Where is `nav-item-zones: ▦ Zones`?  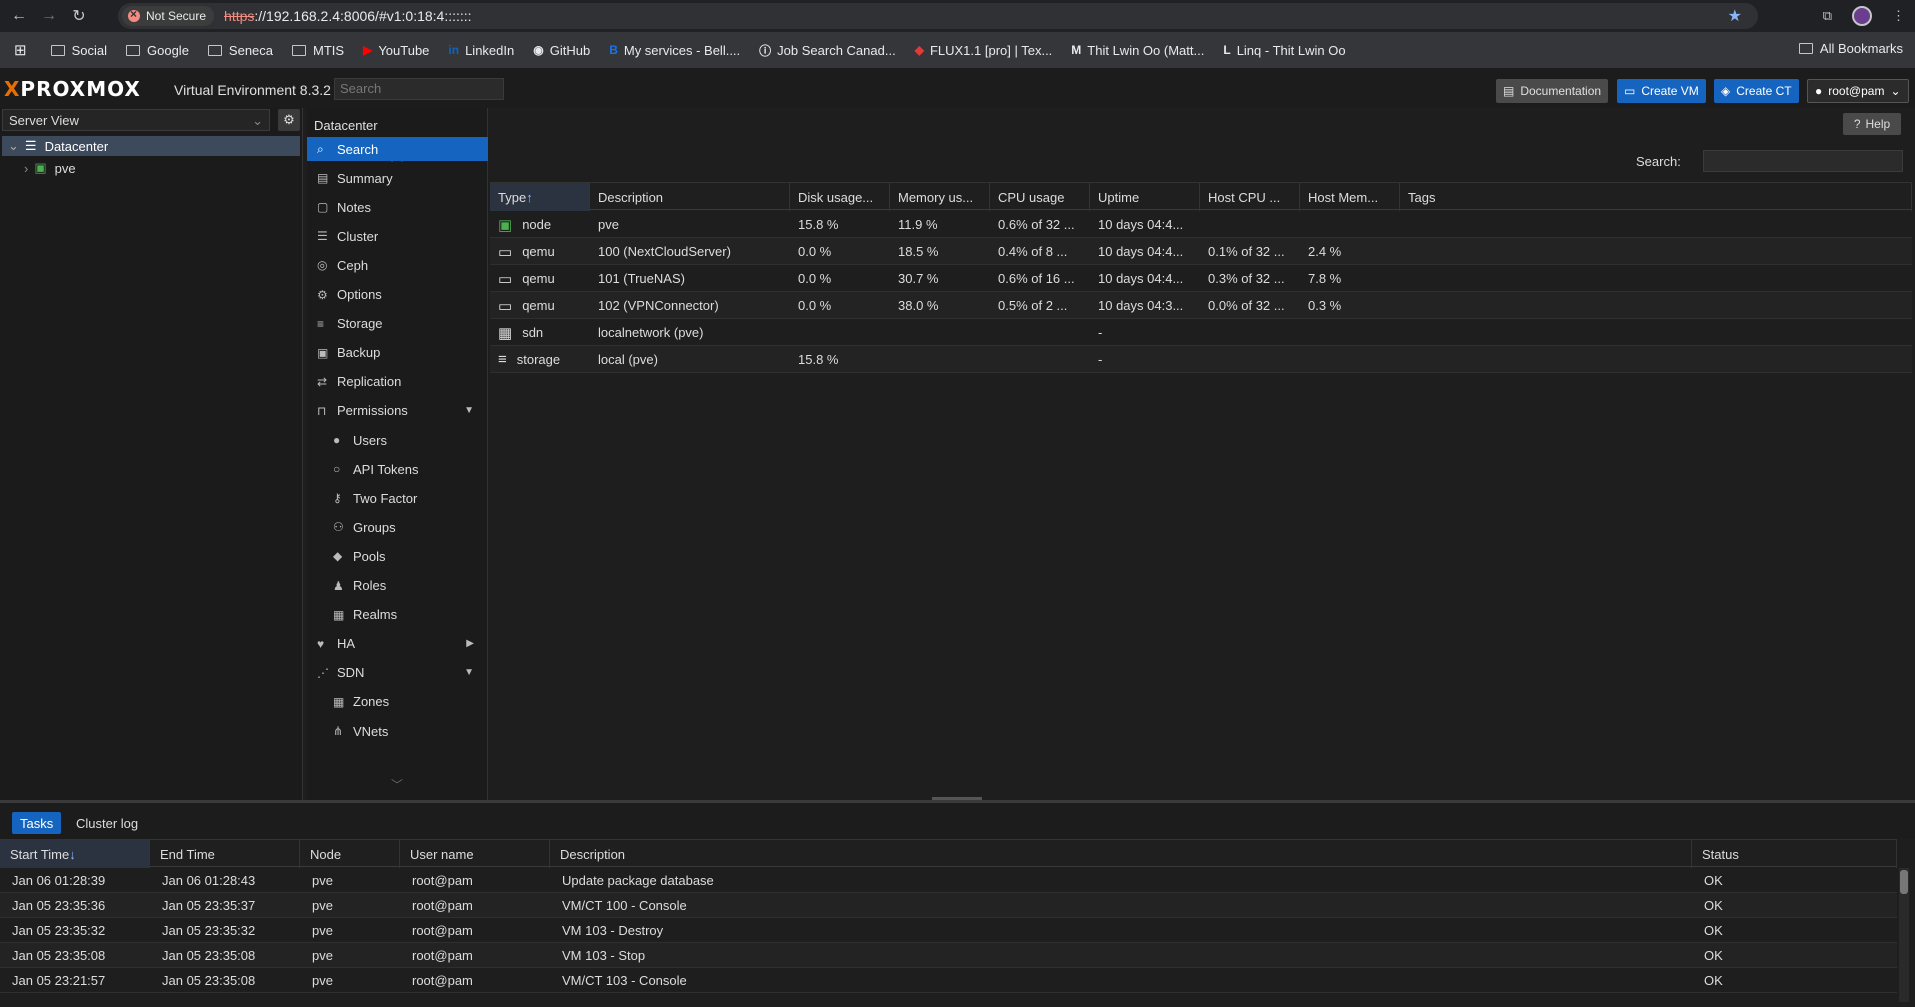 nav-item-zones: ▦ Zones is located at coordinates (397, 702).